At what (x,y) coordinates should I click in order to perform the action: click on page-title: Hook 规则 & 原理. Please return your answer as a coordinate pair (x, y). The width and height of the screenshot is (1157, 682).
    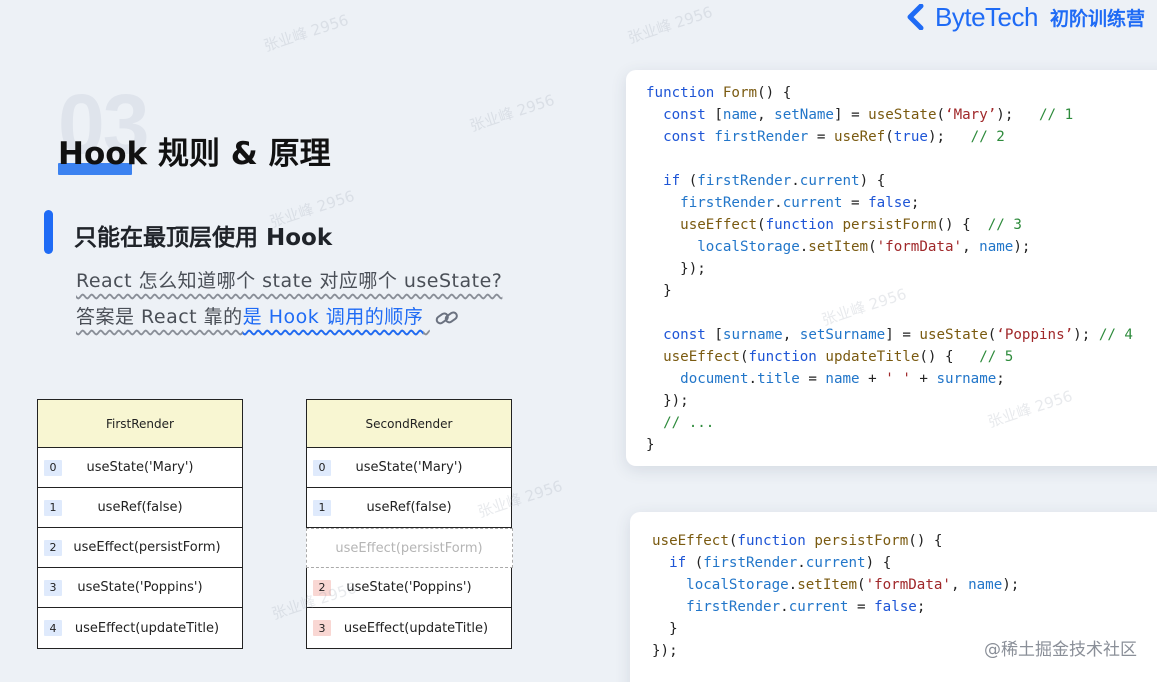
    Looking at the image, I should click on (194, 150).